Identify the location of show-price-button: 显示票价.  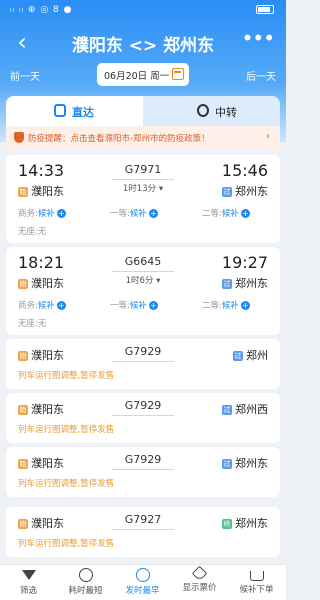
(199, 579).